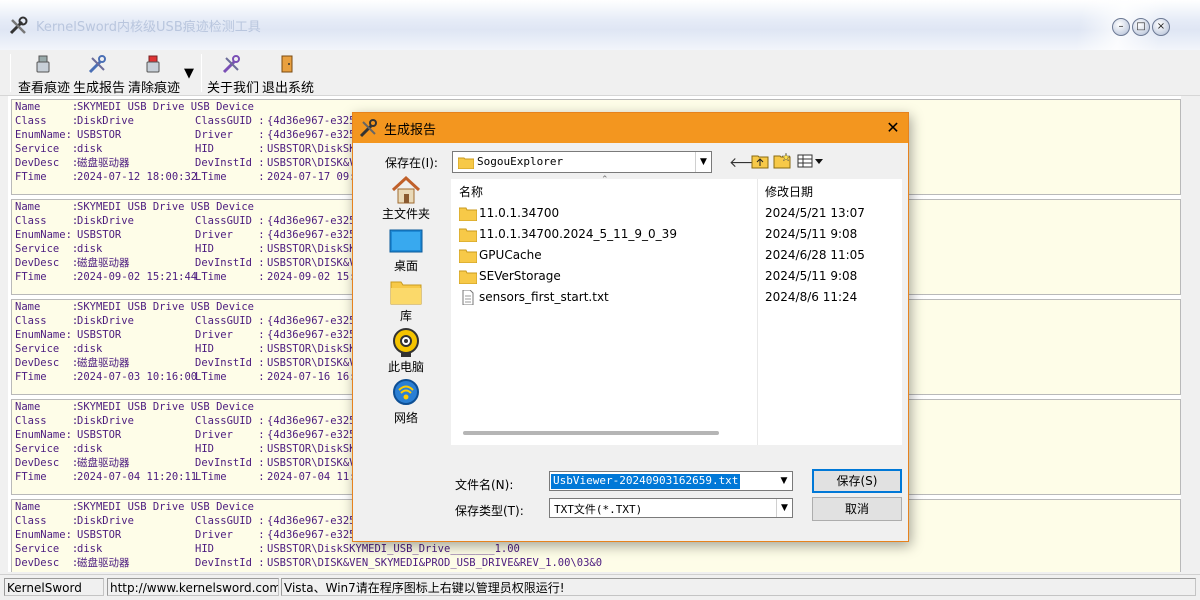 This screenshot has height=600, width=1200. What do you see at coordinates (738, 587) in the screenshot?
I see `status-hint: Vista、Win7请在程序图标上右键以管理员权限运行!` at bounding box center [738, 587].